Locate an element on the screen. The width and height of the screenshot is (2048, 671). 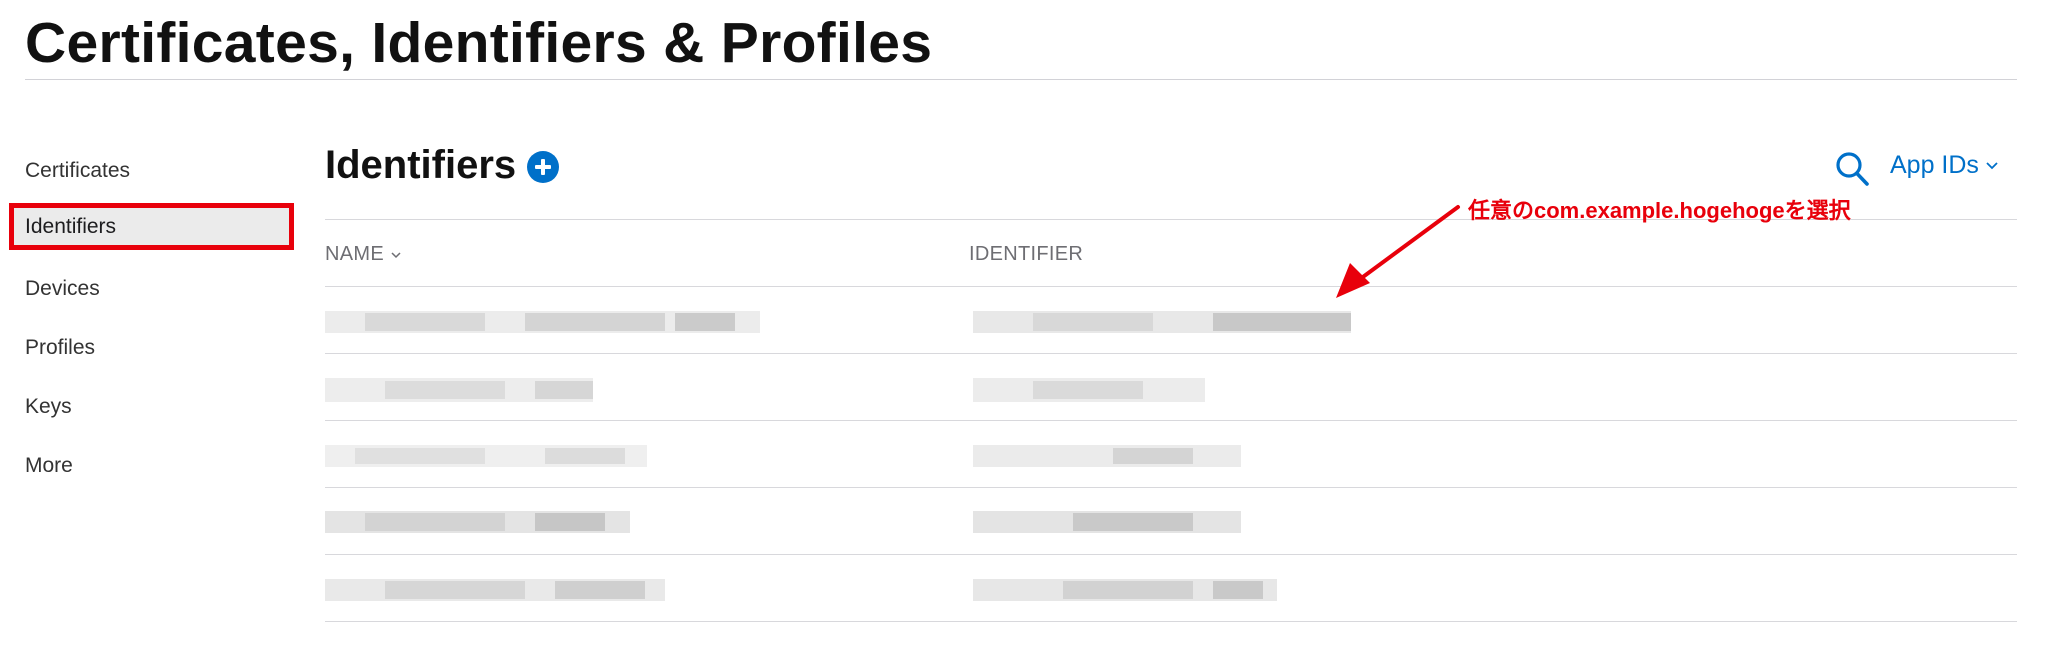
page-title: Certificates, Identifiers & Profiles is located at coordinates (479, 43).